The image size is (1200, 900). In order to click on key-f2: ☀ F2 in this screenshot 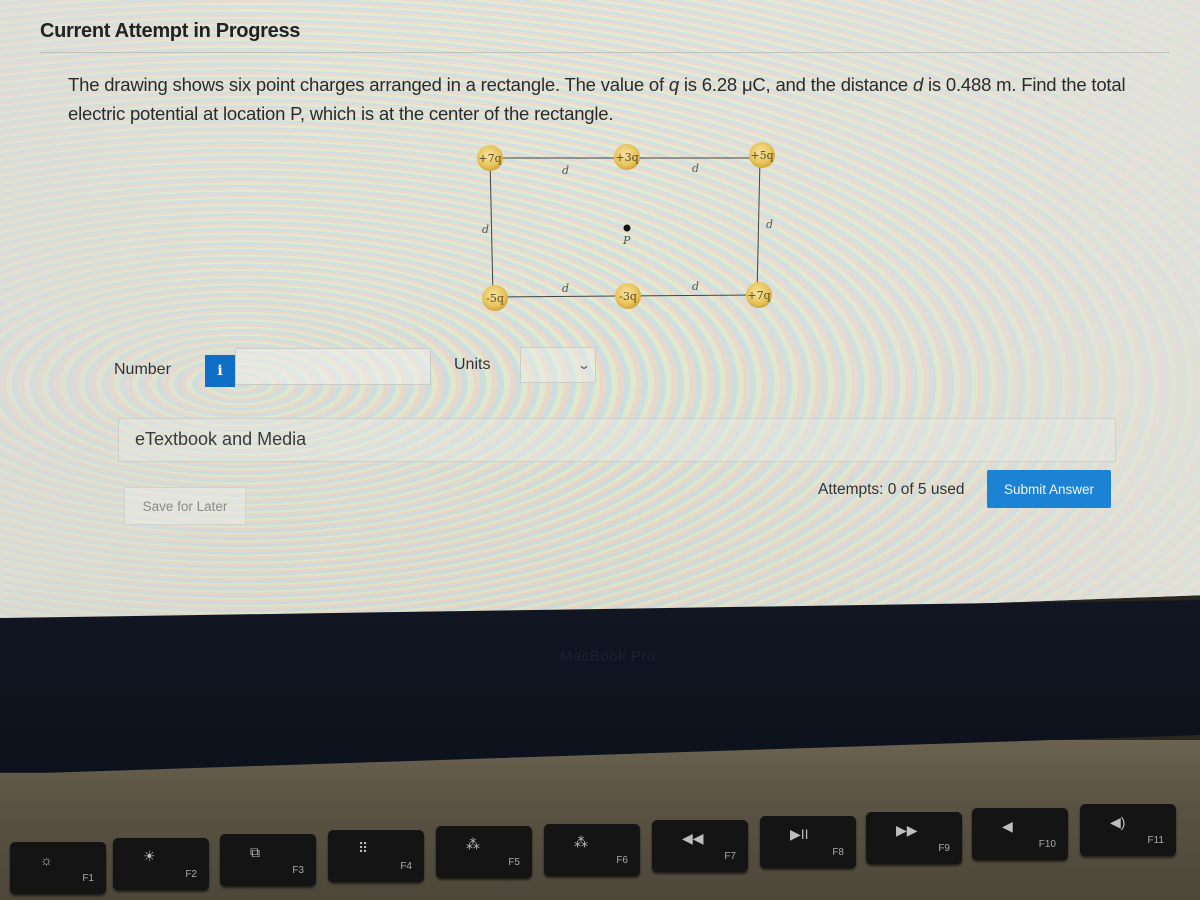, I will do `click(161, 864)`.